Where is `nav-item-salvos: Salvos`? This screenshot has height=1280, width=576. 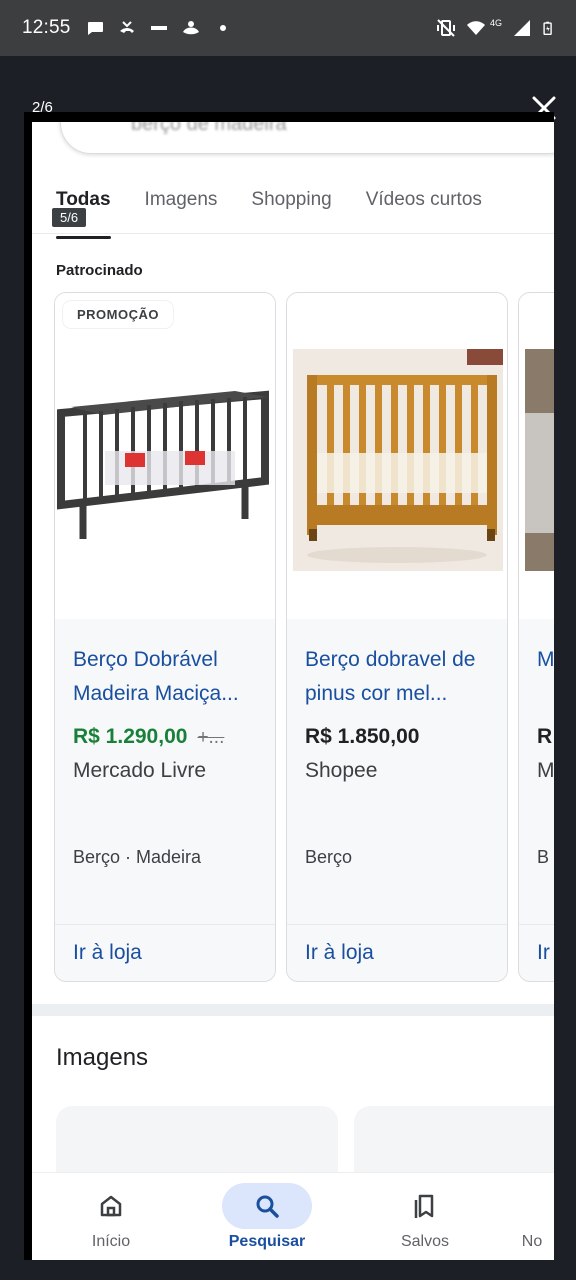 nav-item-salvos: Salvos is located at coordinates (425, 1217).